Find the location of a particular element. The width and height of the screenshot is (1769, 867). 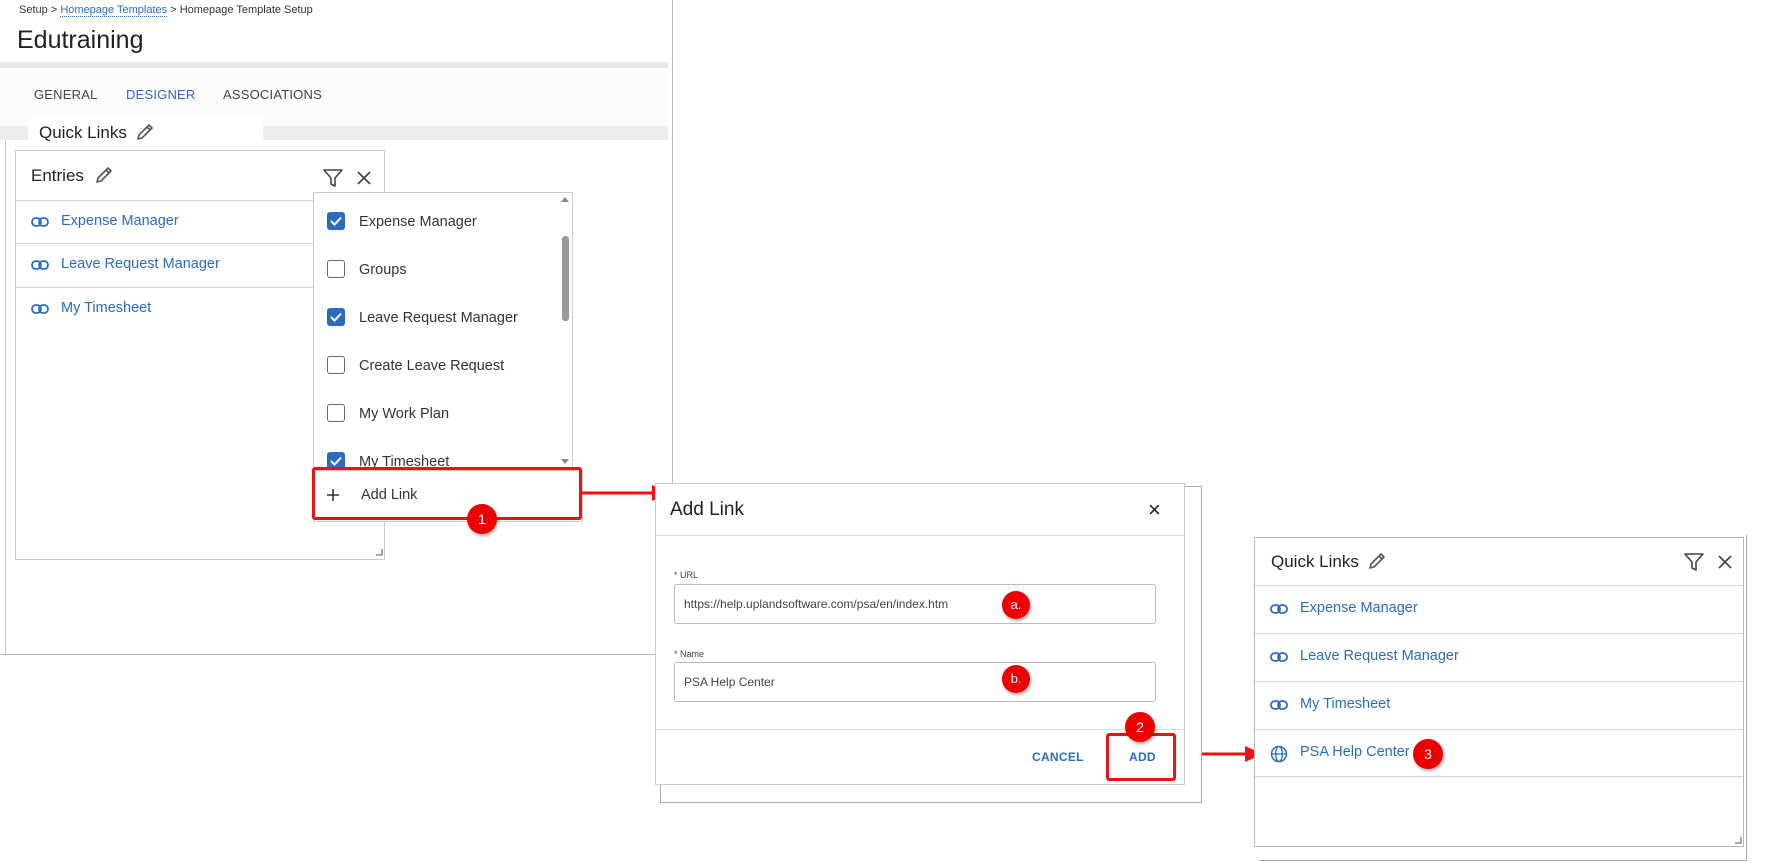

name-input: PSA Help Center is located at coordinates (915, 682).